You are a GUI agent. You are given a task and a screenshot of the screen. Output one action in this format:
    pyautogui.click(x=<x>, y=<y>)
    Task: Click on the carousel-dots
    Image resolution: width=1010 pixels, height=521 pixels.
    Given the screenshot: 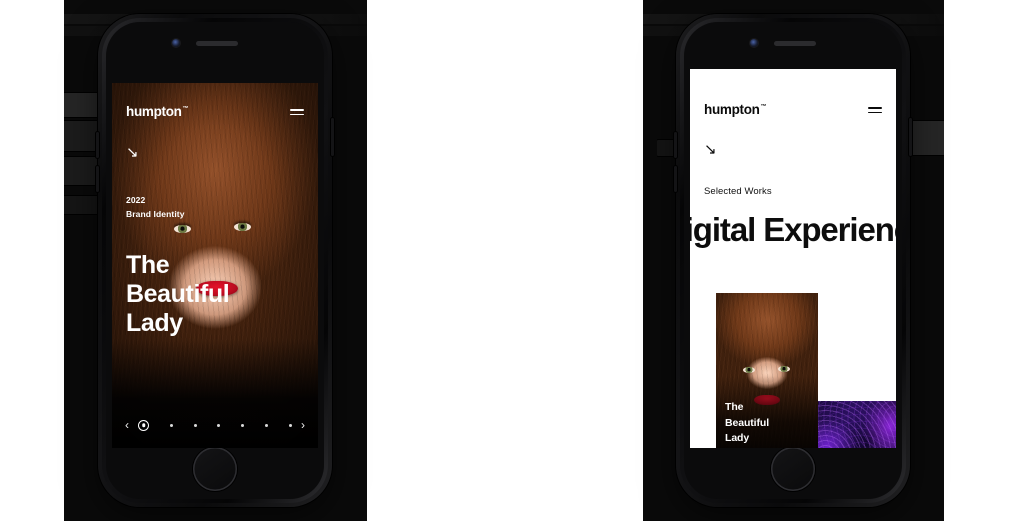 What is the action you would take?
    pyautogui.click(x=215, y=425)
    